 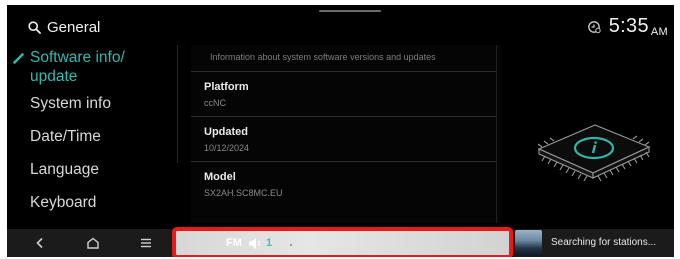 What do you see at coordinates (220, 177) in the screenshot?
I see `model-label: Model` at bounding box center [220, 177].